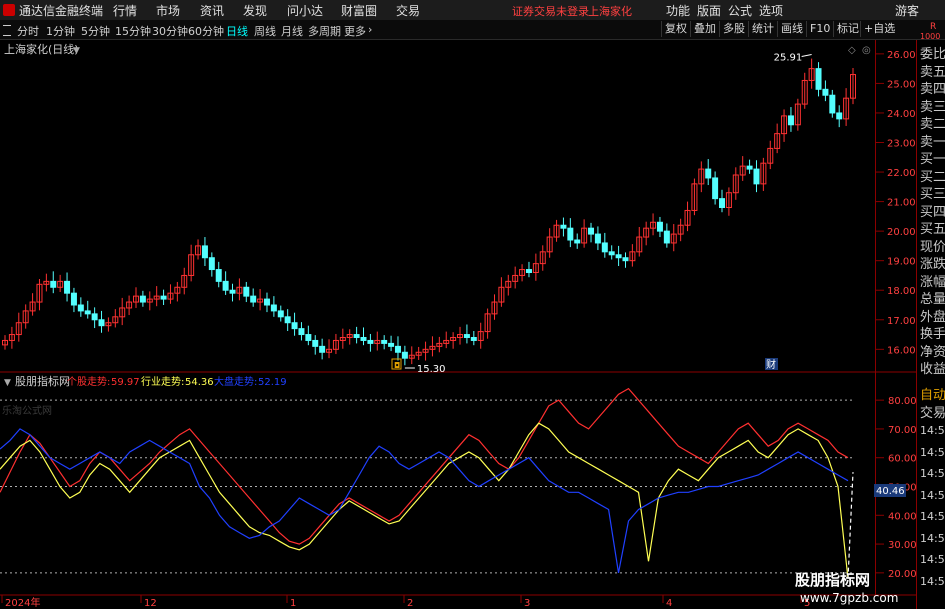 The height and width of the screenshot is (609, 945). I want to click on adjust-button: 复权, so click(675, 29).